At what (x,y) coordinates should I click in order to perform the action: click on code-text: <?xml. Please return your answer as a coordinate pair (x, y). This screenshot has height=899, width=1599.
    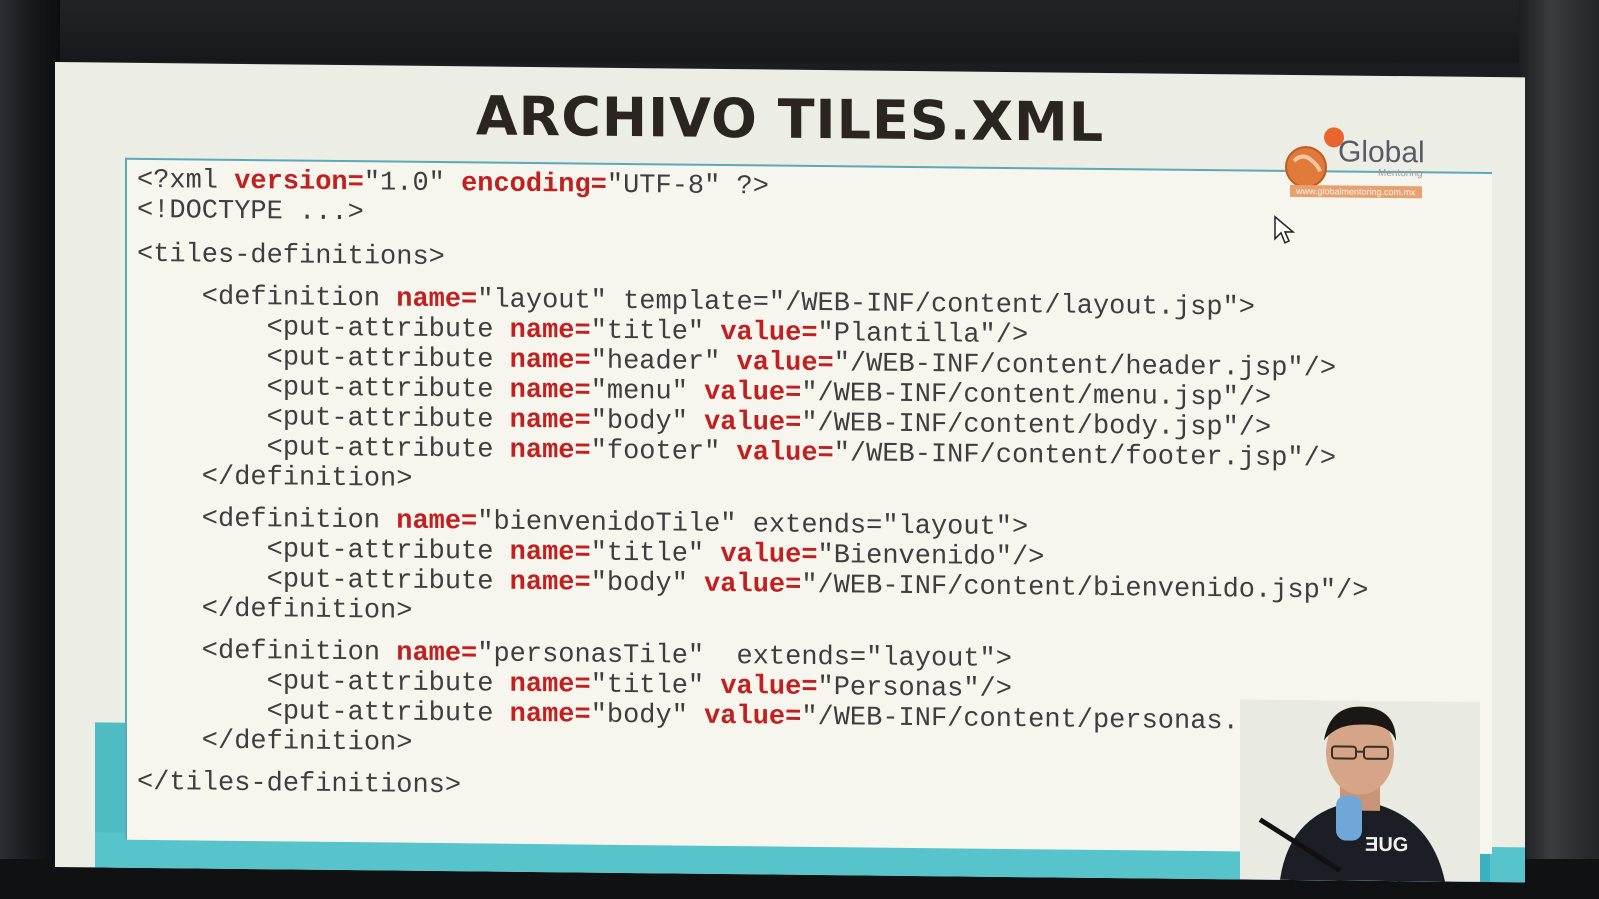
    Looking at the image, I should click on (186, 181).